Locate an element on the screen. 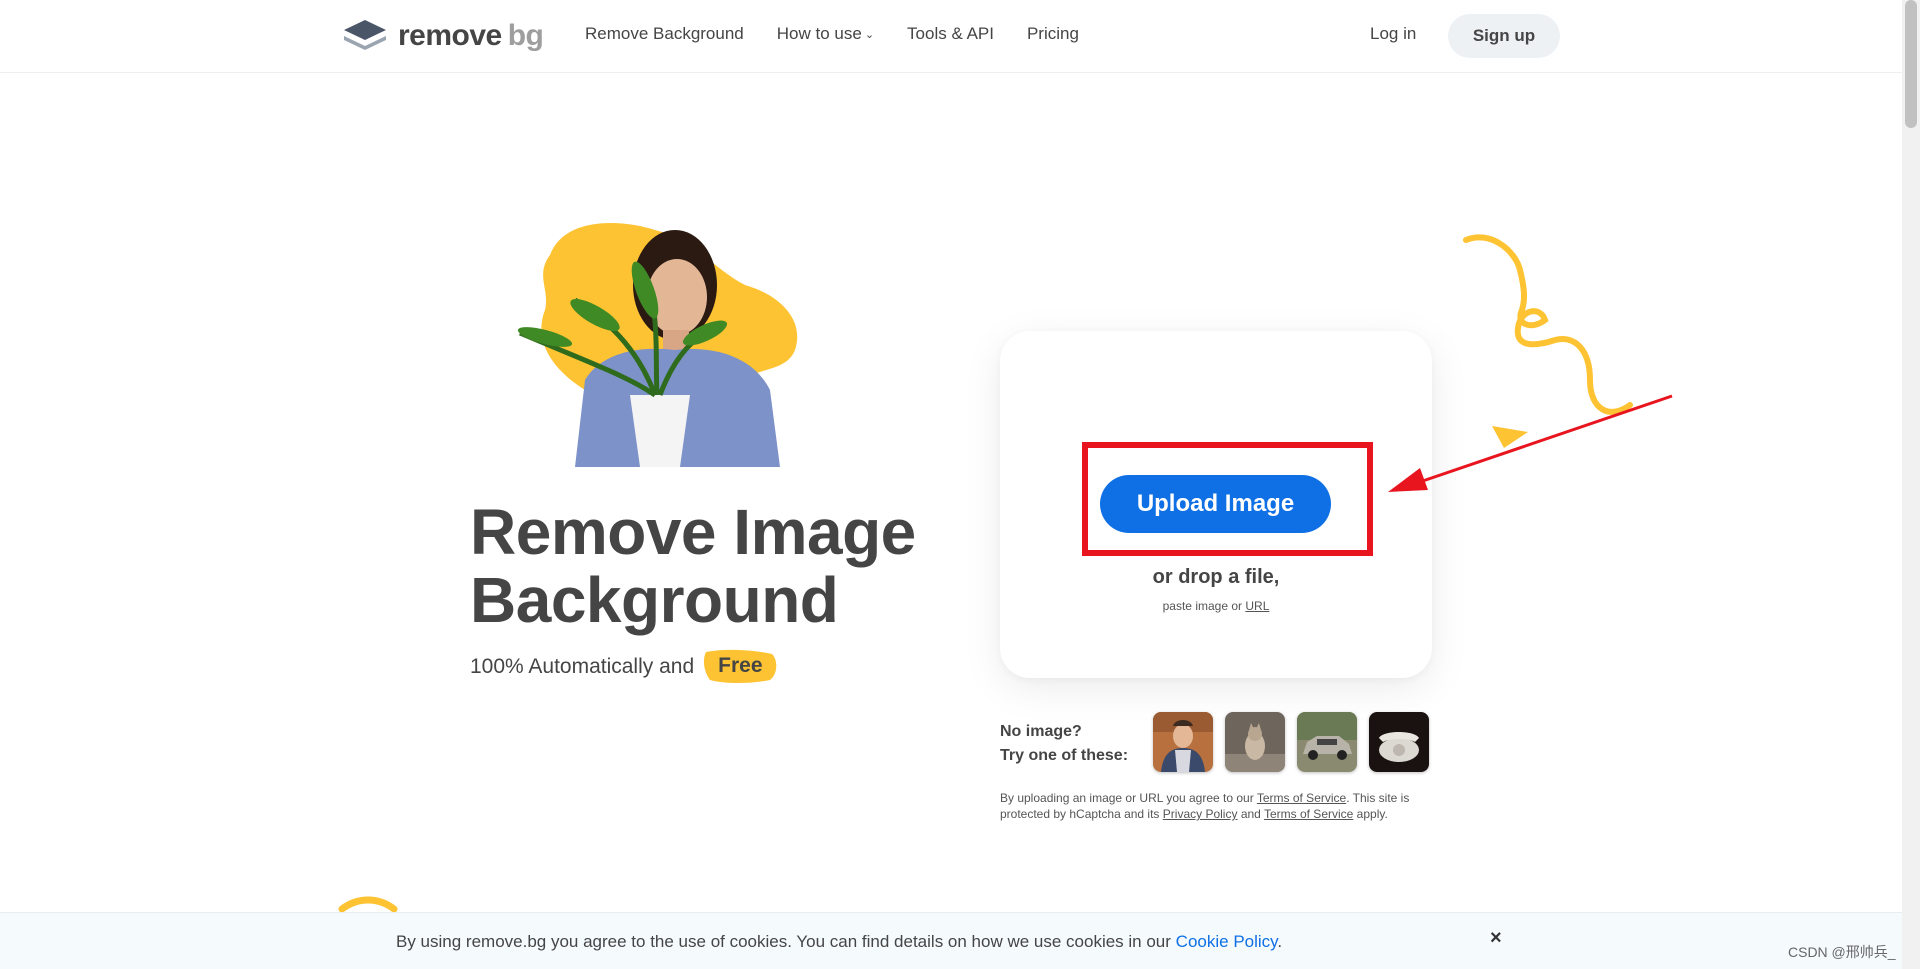 The width and height of the screenshot is (1920, 969). close-icon: × is located at coordinates (1496, 938).